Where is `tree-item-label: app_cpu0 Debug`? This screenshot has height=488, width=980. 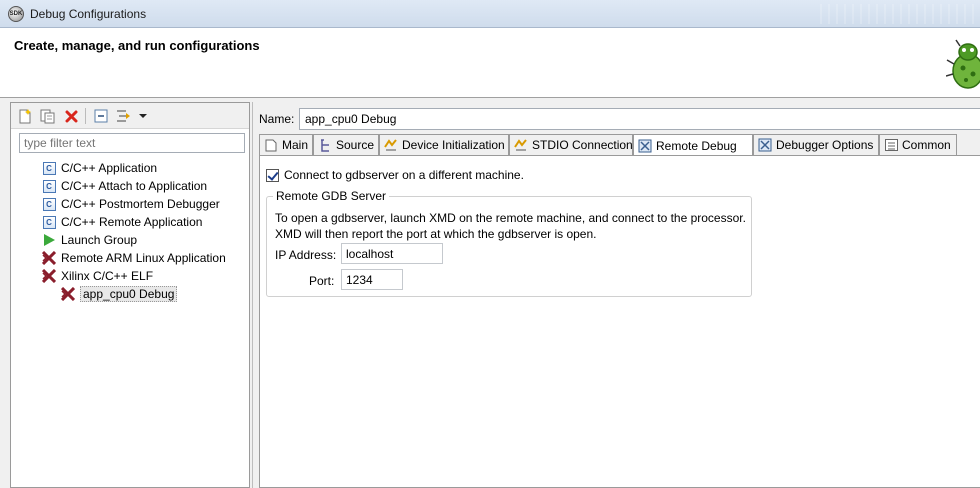
tree-item-label: app_cpu0 Debug is located at coordinates (129, 294).